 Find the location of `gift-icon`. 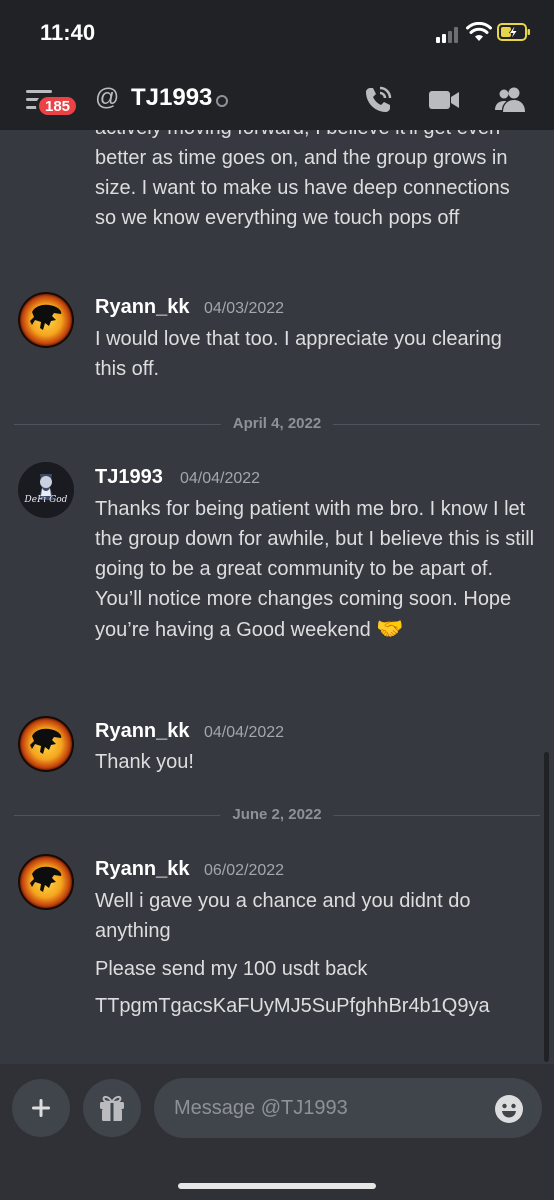

gift-icon is located at coordinates (112, 1108).